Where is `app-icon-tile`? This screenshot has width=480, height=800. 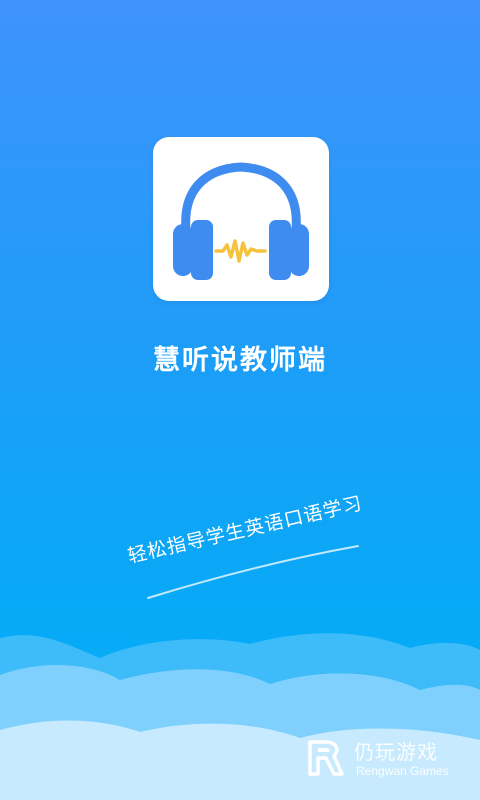 app-icon-tile is located at coordinates (241, 219).